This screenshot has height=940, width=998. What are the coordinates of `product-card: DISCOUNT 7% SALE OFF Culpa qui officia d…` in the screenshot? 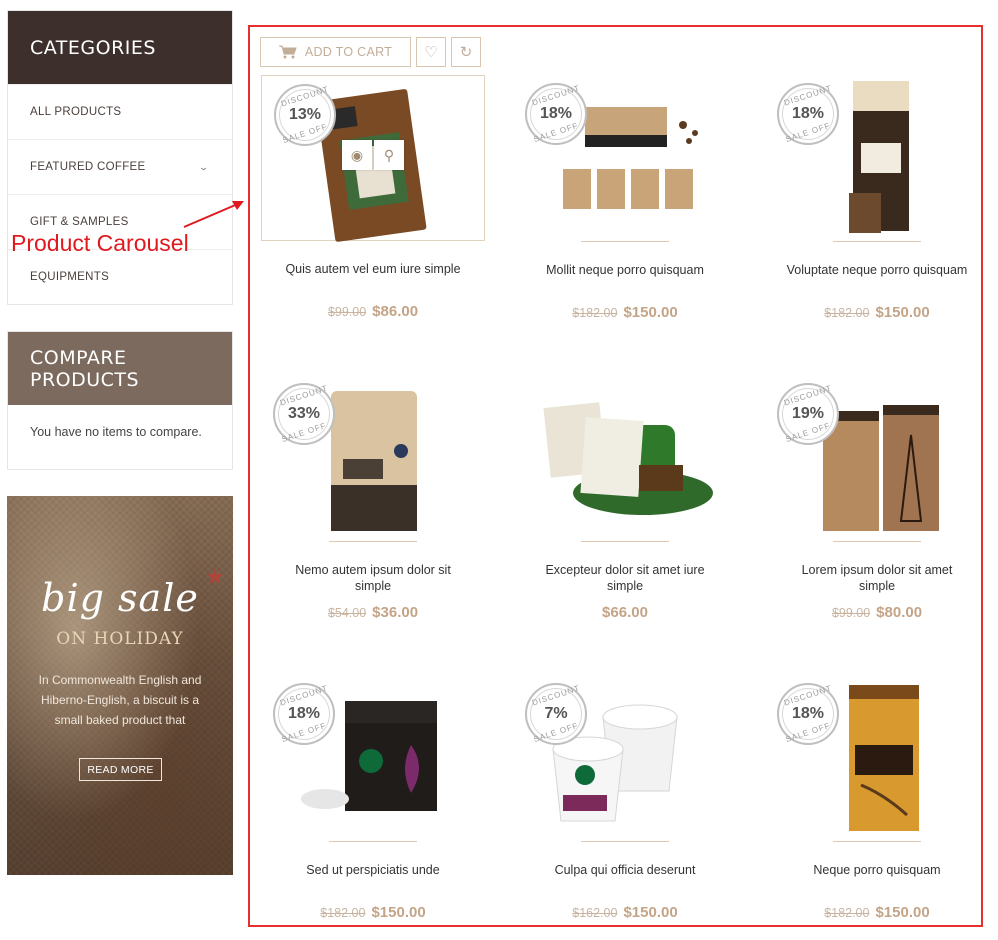 It's located at (625, 798).